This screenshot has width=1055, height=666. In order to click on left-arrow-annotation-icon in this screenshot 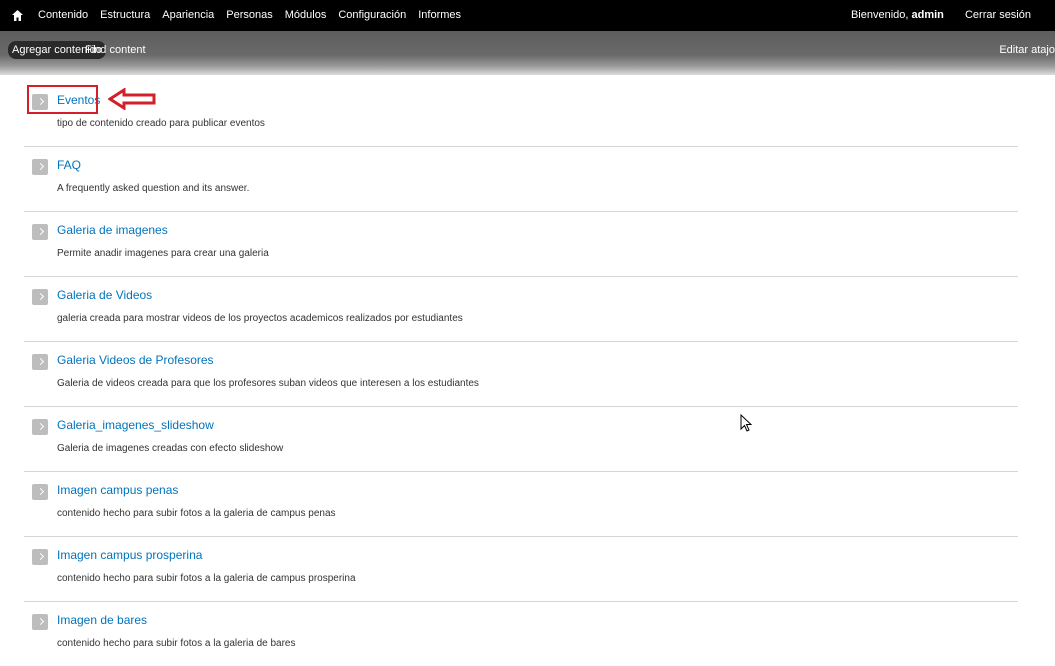, I will do `click(132, 99)`.